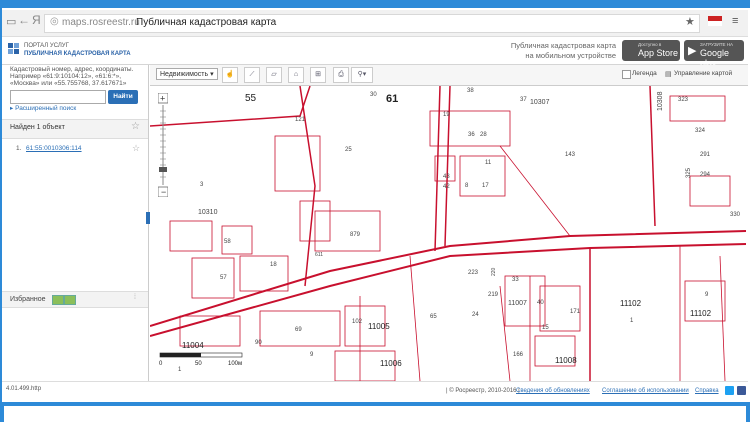 The width and height of the screenshot is (750, 422). Describe the element at coordinates (300, 120) in the screenshot. I see `svg-text: 121` at that location.